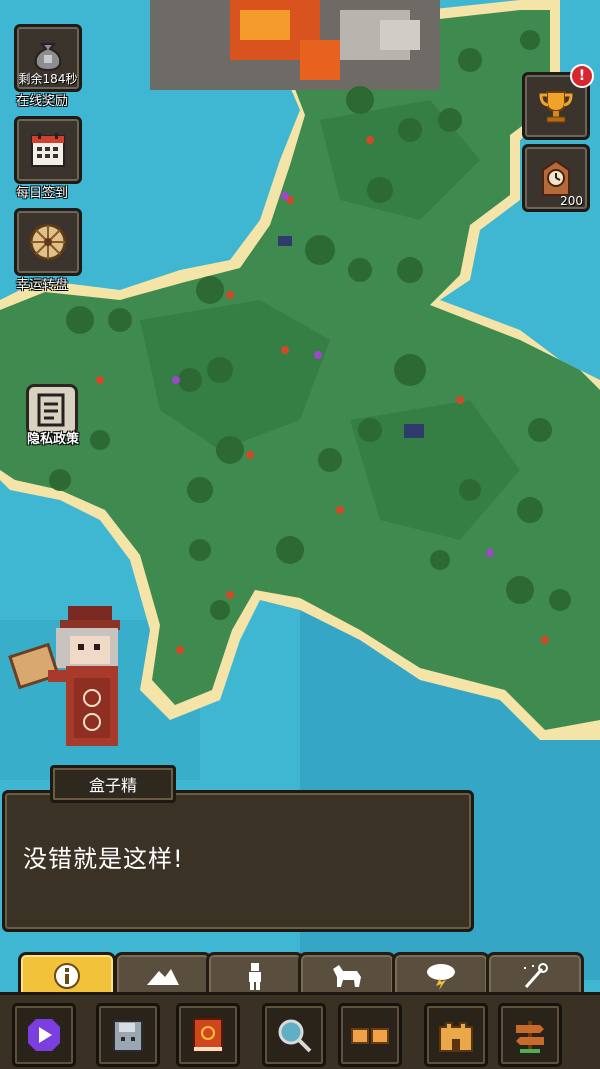 The image size is (600, 1069). I want to click on tab-powers, so click(441, 974).